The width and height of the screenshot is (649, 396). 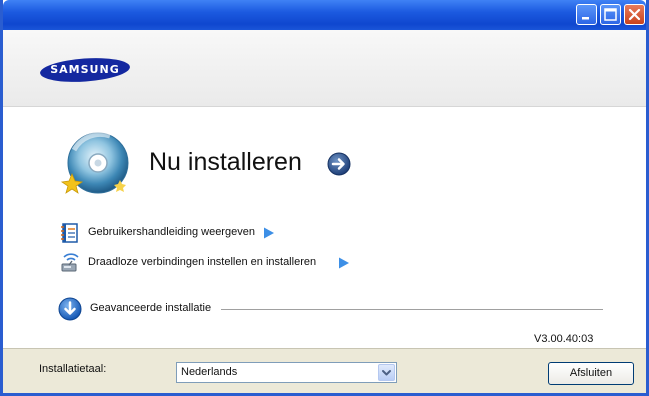 What do you see at coordinates (94, 162) in the screenshot?
I see `cd-install-icon` at bounding box center [94, 162].